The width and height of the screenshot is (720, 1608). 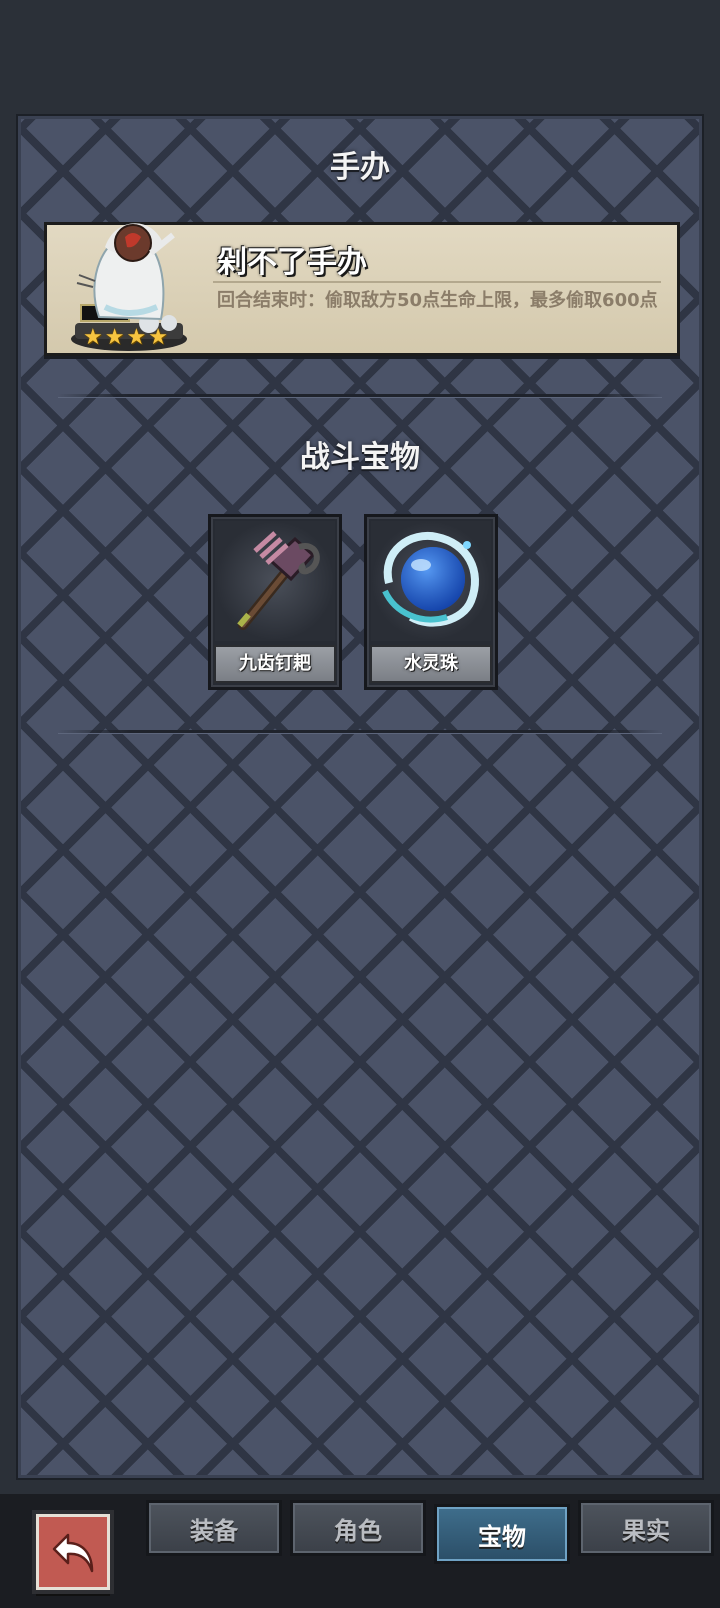 I want to click on treasure-slot-rake: 九齿钉耙, so click(x=275, y=602).